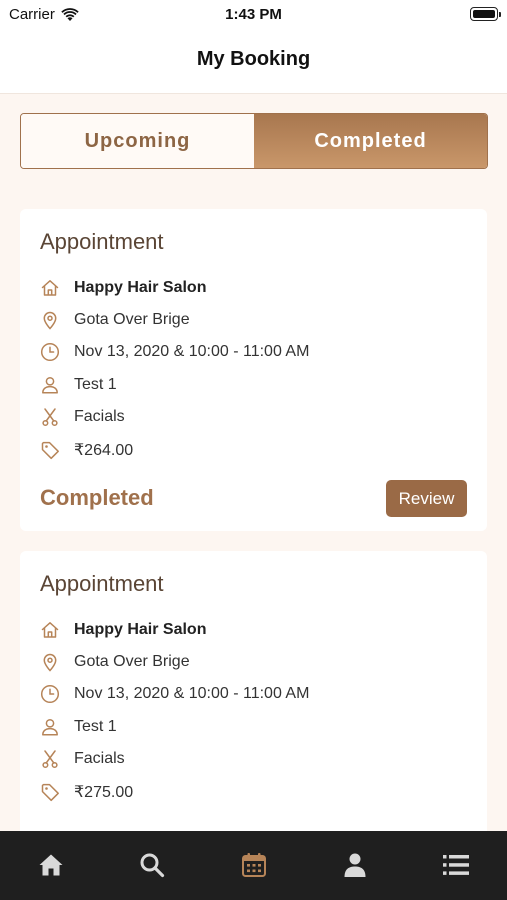  I want to click on search-icon, so click(152, 865).